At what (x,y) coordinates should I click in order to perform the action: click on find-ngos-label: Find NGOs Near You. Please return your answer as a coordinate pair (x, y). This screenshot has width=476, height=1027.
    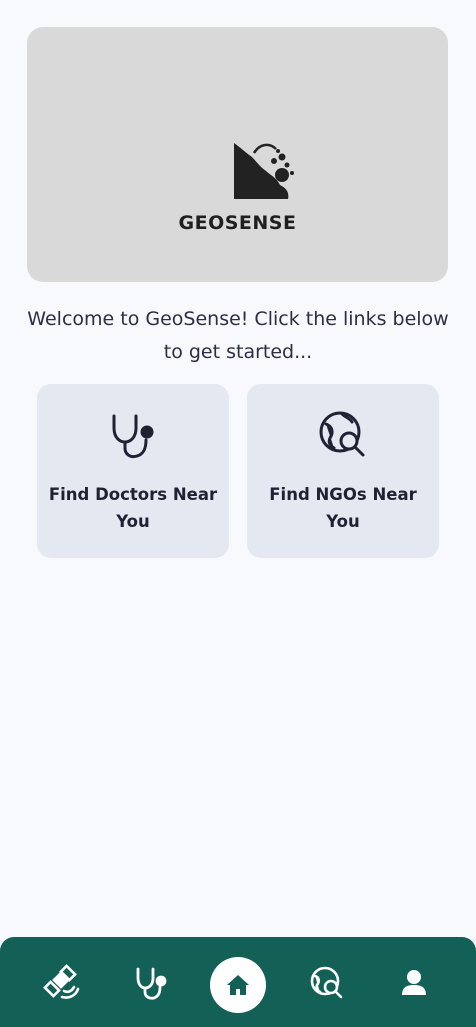
    Looking at the image, I should click on (343, 508).